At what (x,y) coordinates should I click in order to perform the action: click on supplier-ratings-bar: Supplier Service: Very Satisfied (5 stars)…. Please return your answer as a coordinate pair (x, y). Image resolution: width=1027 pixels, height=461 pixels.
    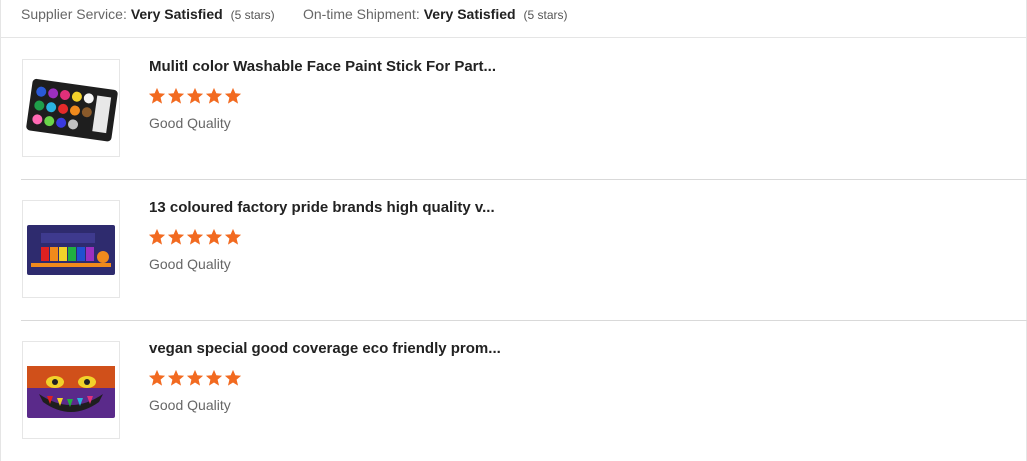
    Looking at the image, I should click on (513, 19).